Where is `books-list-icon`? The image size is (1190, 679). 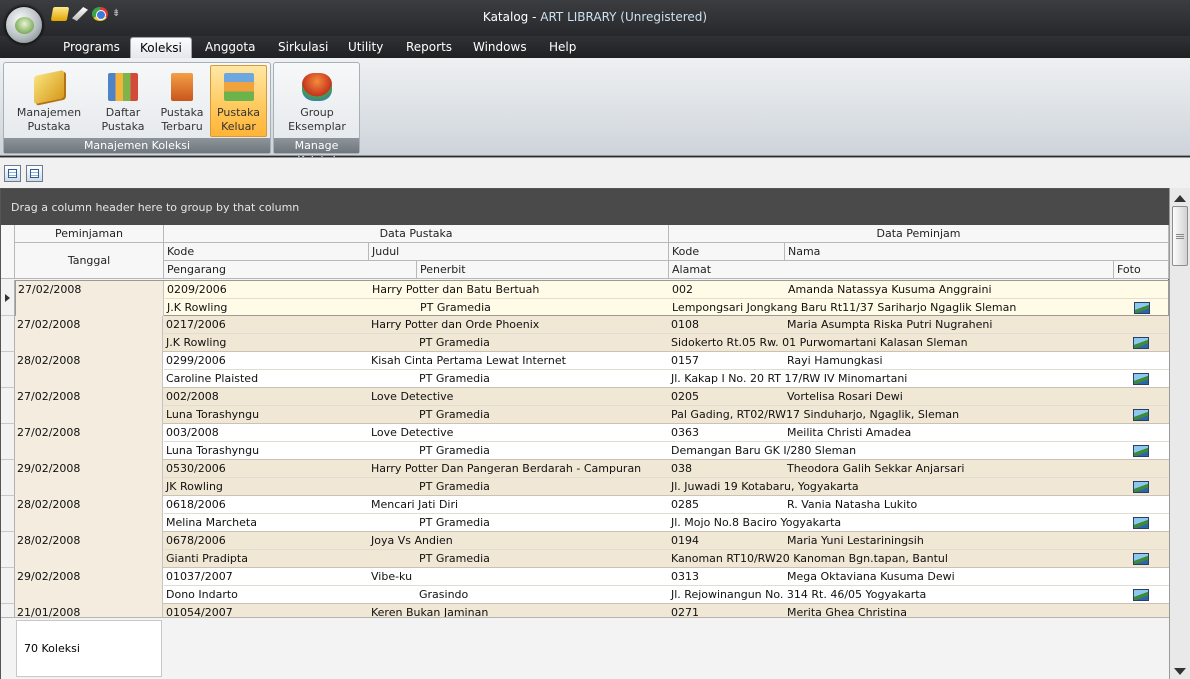 books-list-icon is located at coordinates (123, 87).